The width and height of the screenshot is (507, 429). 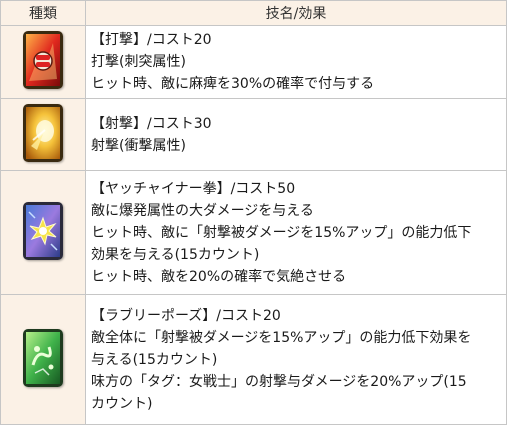 What do you see at coordinates (122, 403) in the screenshot?
I see `skill-line: カウント)` at bounding box center [122, 403].